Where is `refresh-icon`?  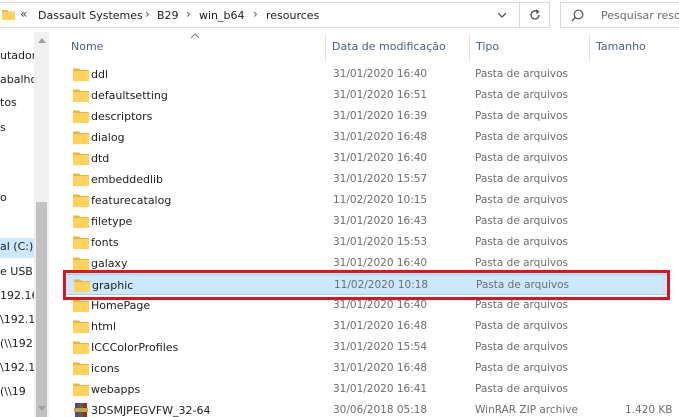
refresh-icon is located at coordinates (534, 14).